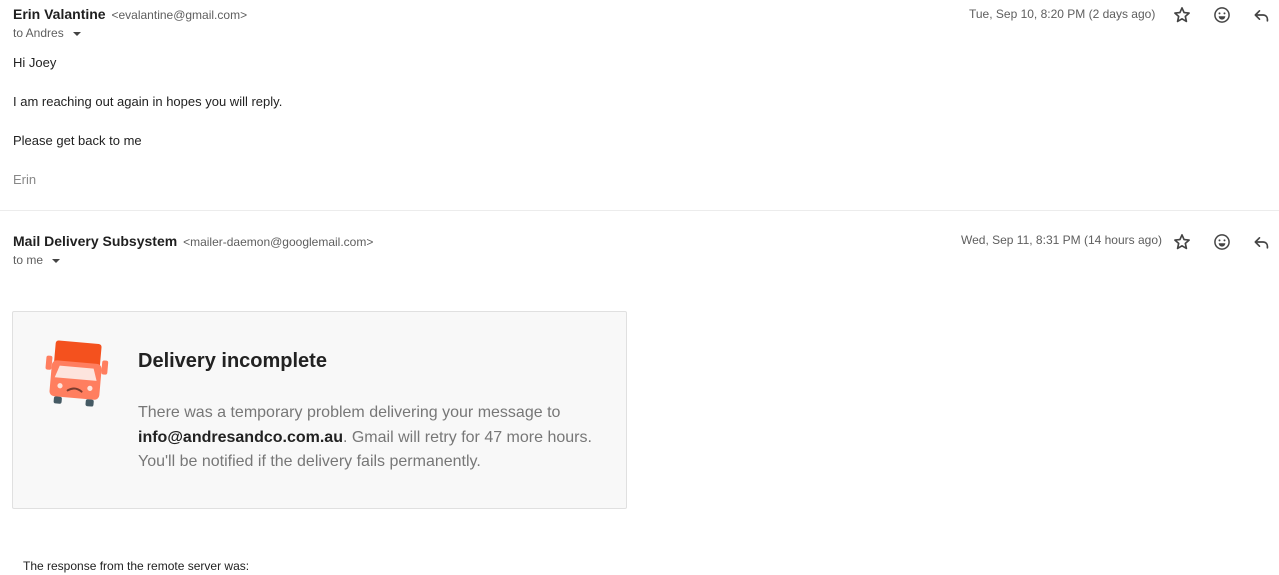 The width and height of the screenshot is (1279, 575). I want to click on remote-server-response-label: The response from the remote server was:, so click(136, 566).